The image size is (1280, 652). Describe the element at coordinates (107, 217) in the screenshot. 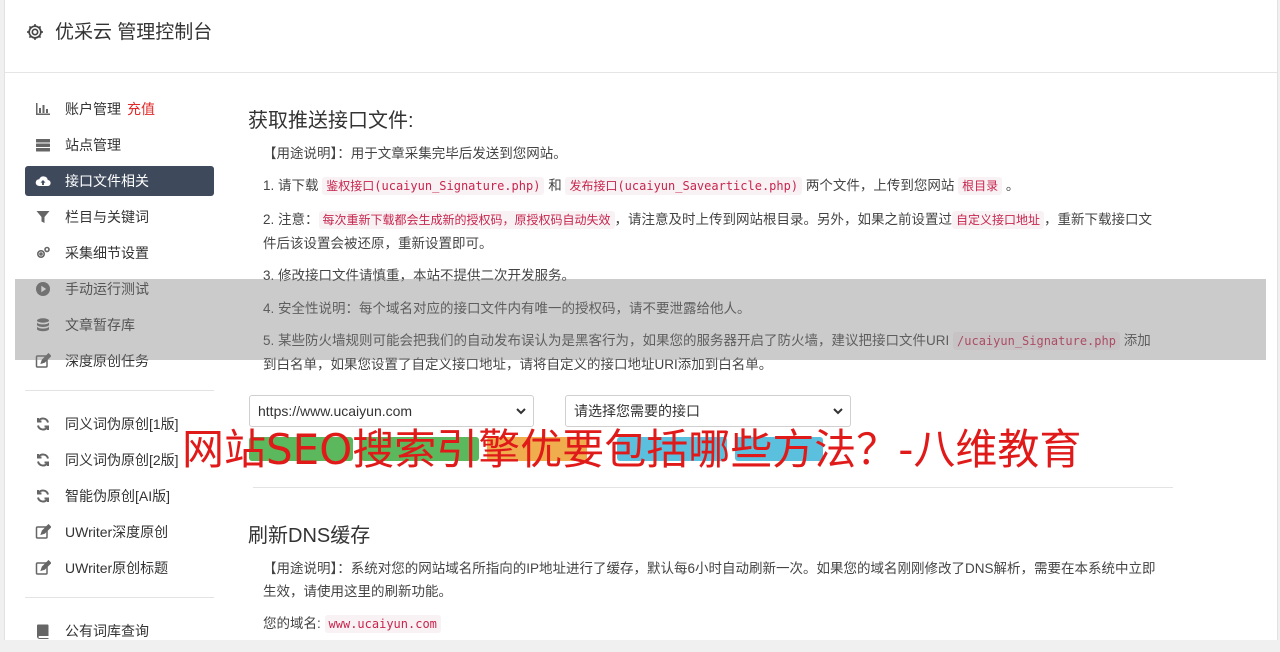

I see `sidebar-item-label: 栏目与关键词` at that location.